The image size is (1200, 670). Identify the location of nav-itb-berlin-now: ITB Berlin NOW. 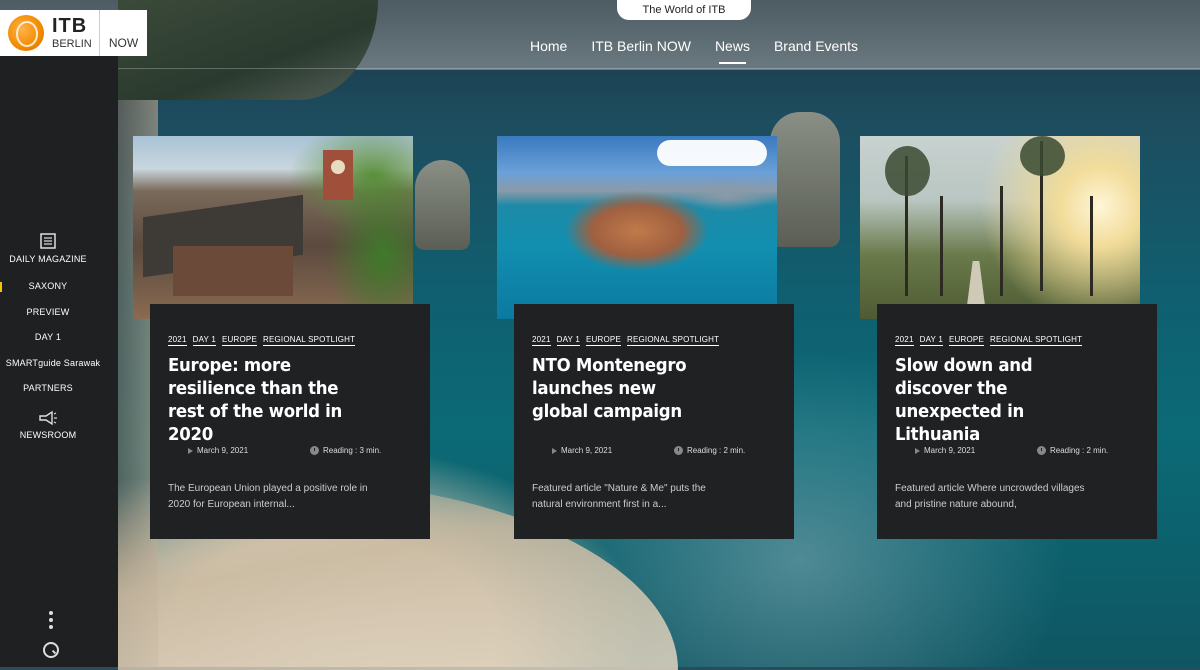
(641, 50).